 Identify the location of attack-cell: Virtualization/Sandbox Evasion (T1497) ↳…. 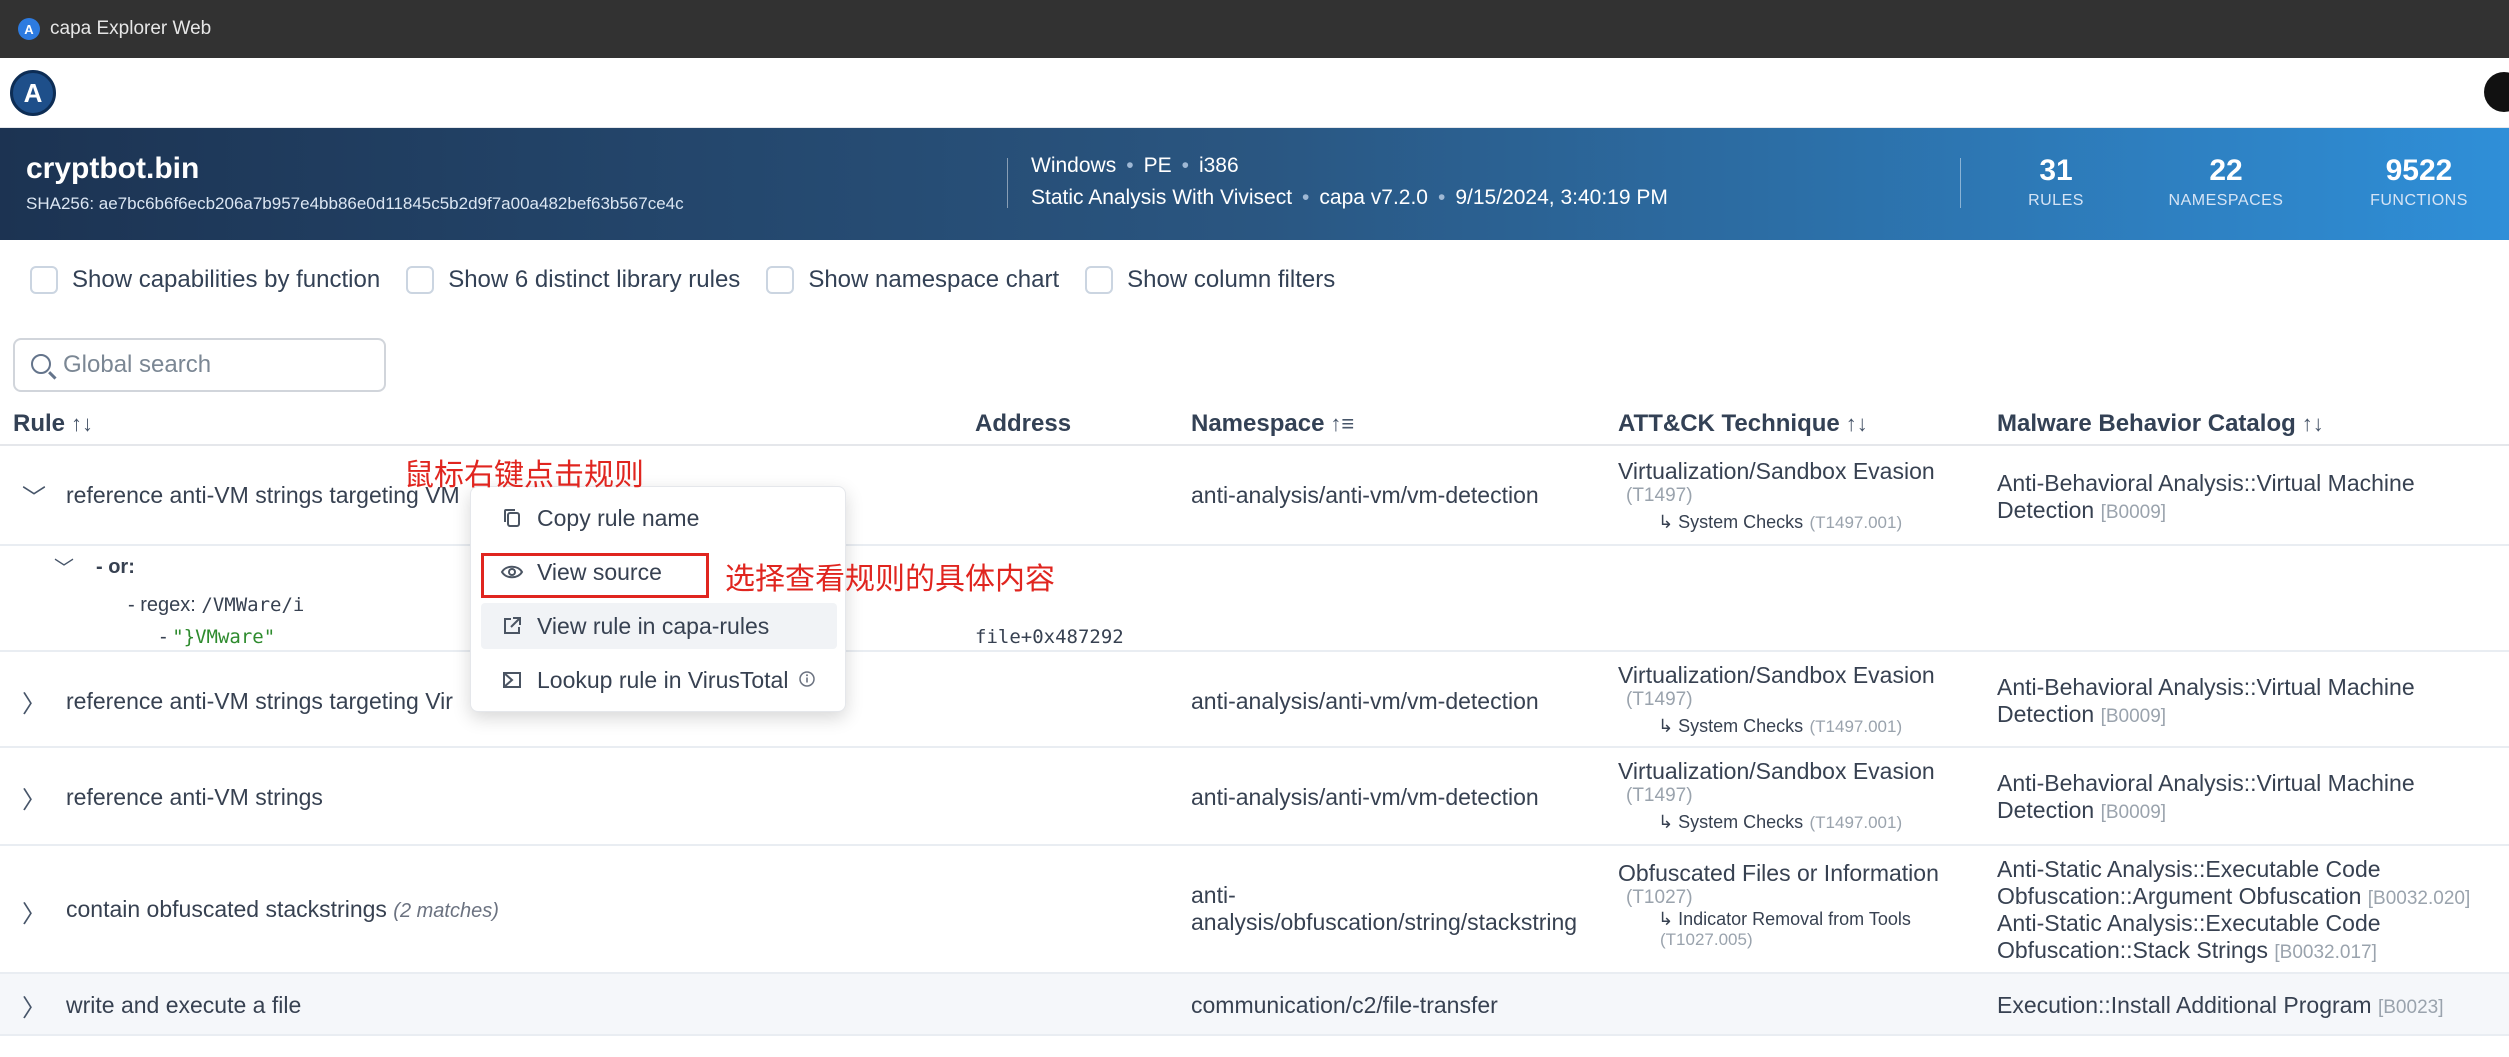
(1776, 796).